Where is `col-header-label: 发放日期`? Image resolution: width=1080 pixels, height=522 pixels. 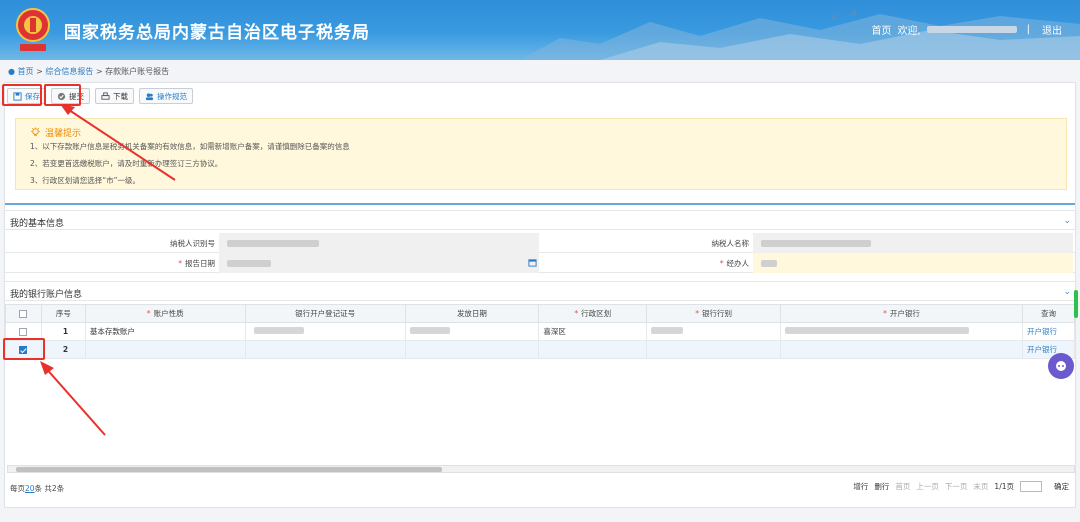
col-header-label: 发放日期 is located at coordinates (471, 313).